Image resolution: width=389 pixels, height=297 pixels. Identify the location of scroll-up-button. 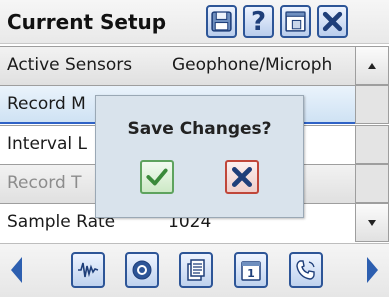
(372, 65).